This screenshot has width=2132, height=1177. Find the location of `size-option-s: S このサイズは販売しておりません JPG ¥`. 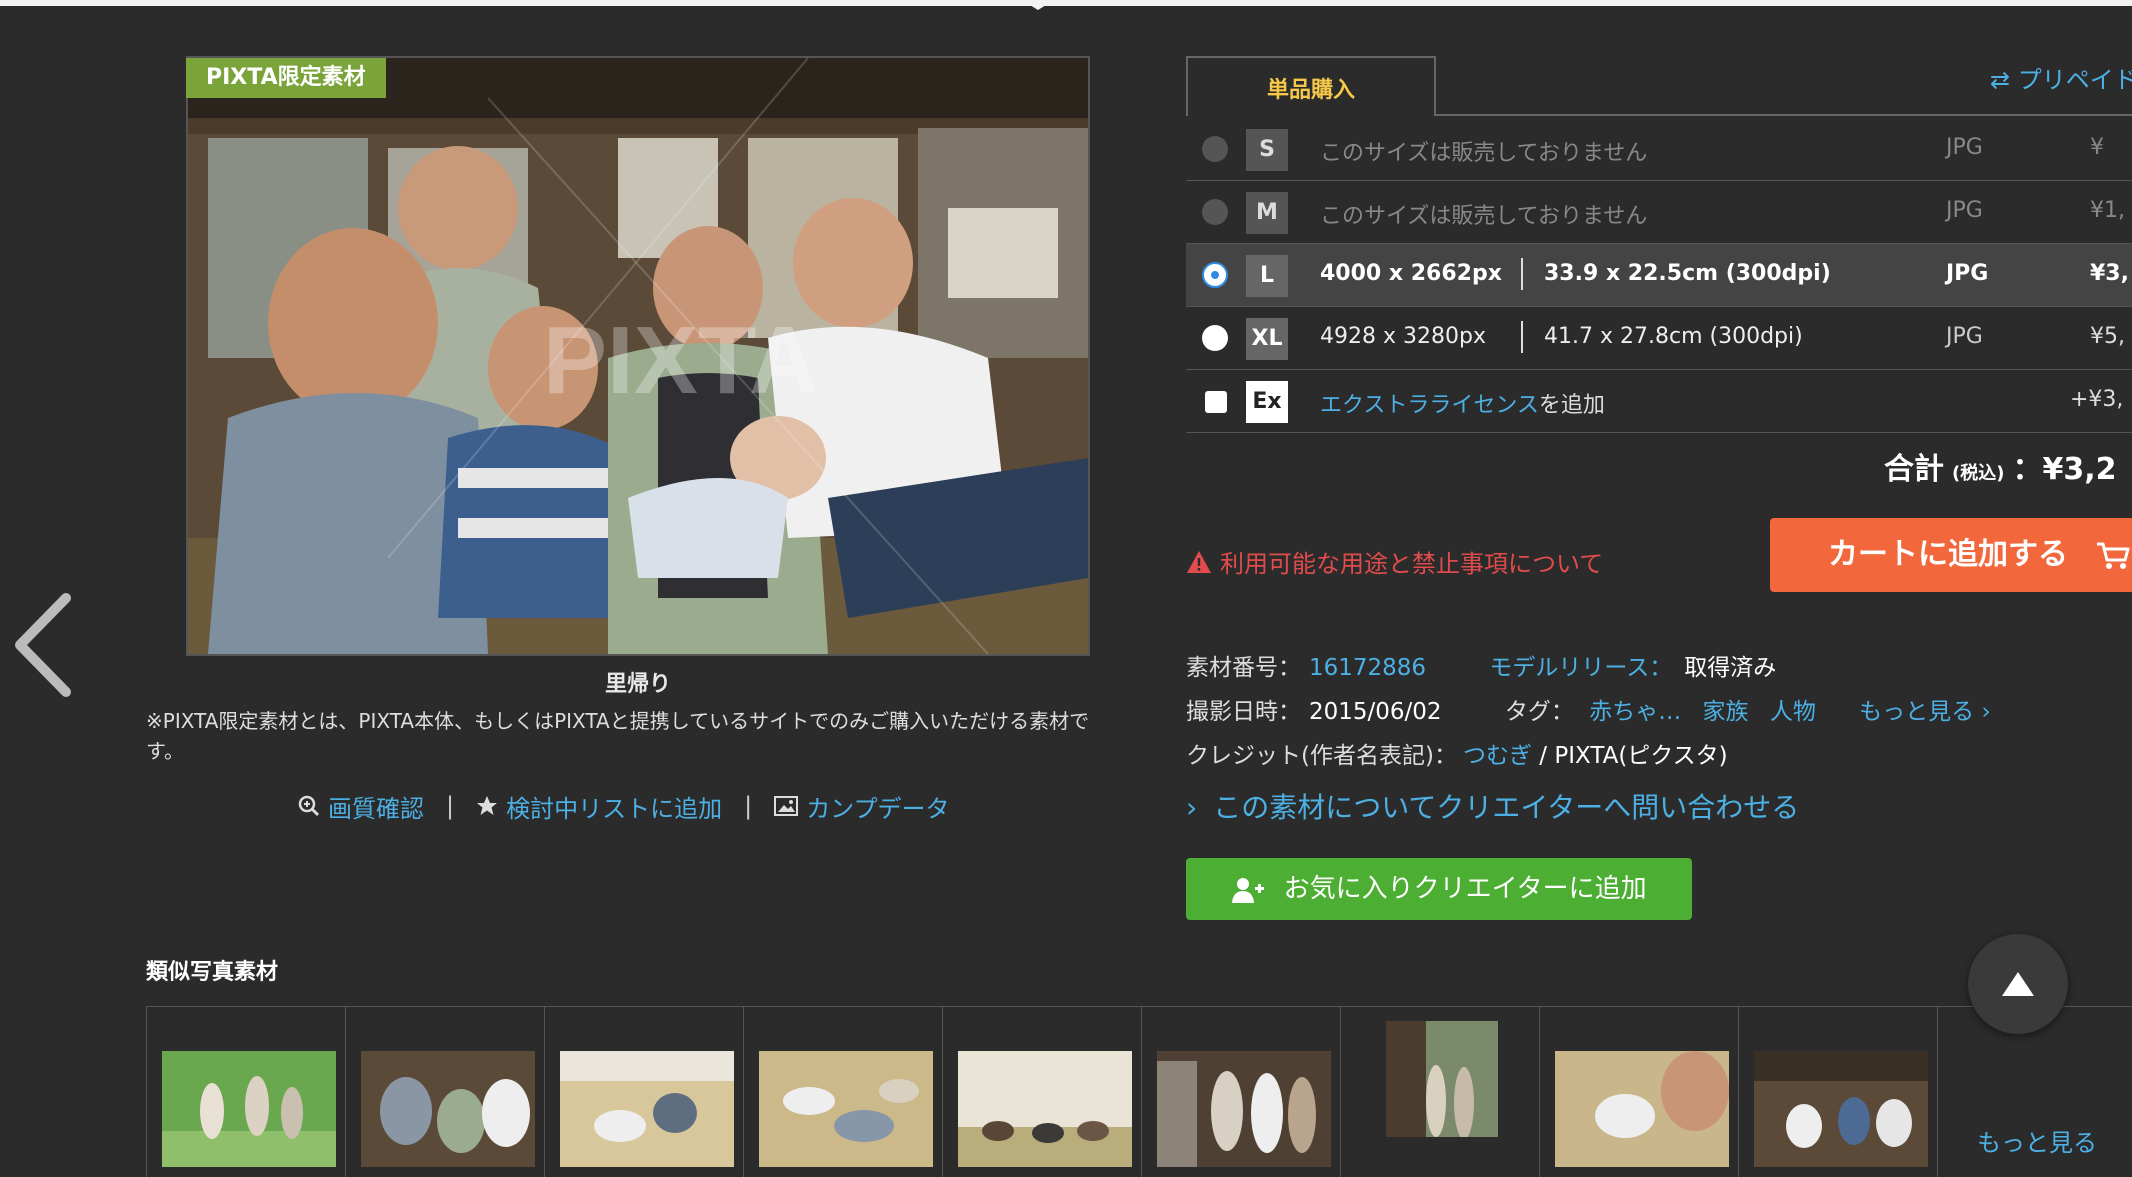

size-option-s: S このサイズは販売しておりません JPG ¥ is located at coordinates (1659, 149).